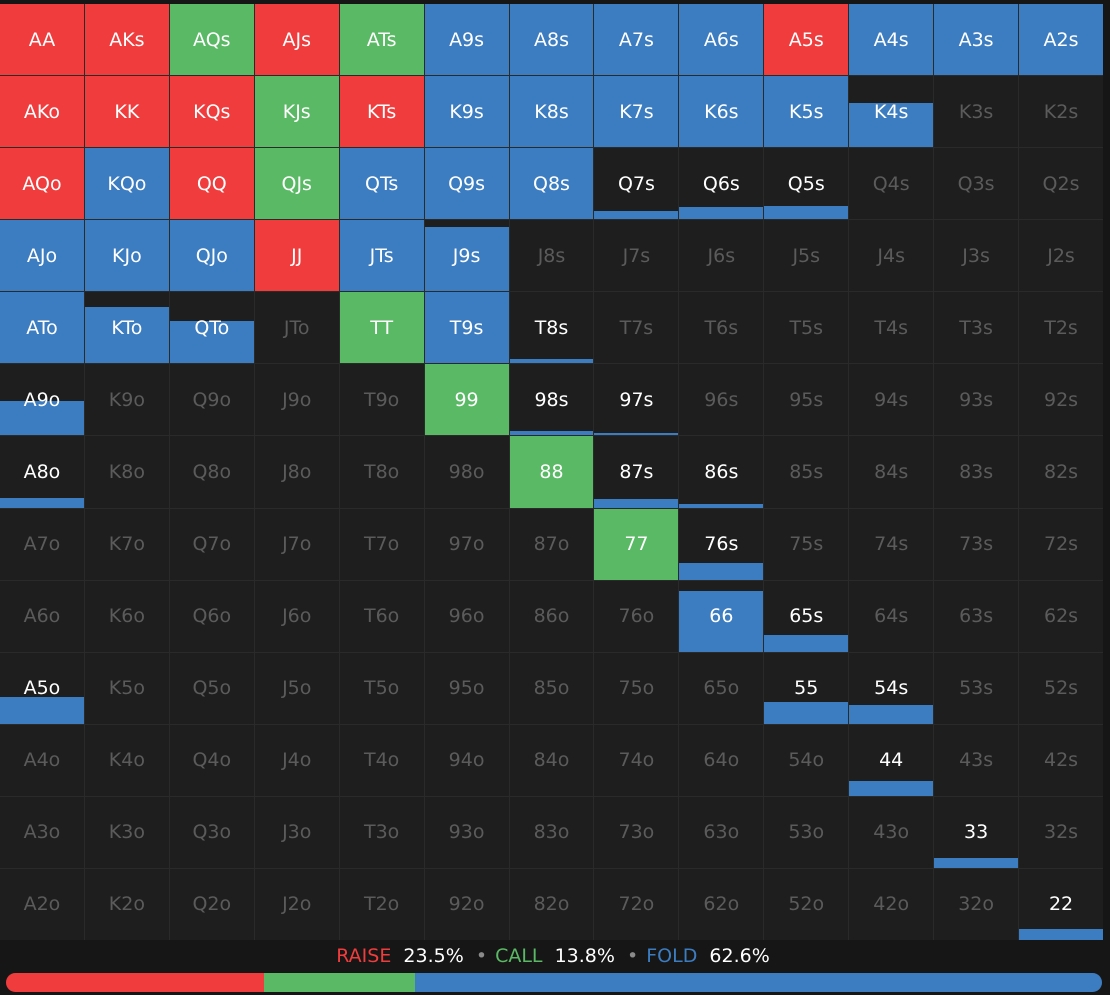 This screenshot has height=995, width=1110. Describe the element at coordinates (296, 400) in the screenshot. I see `hand-cell-J9o: J9o` at that location.